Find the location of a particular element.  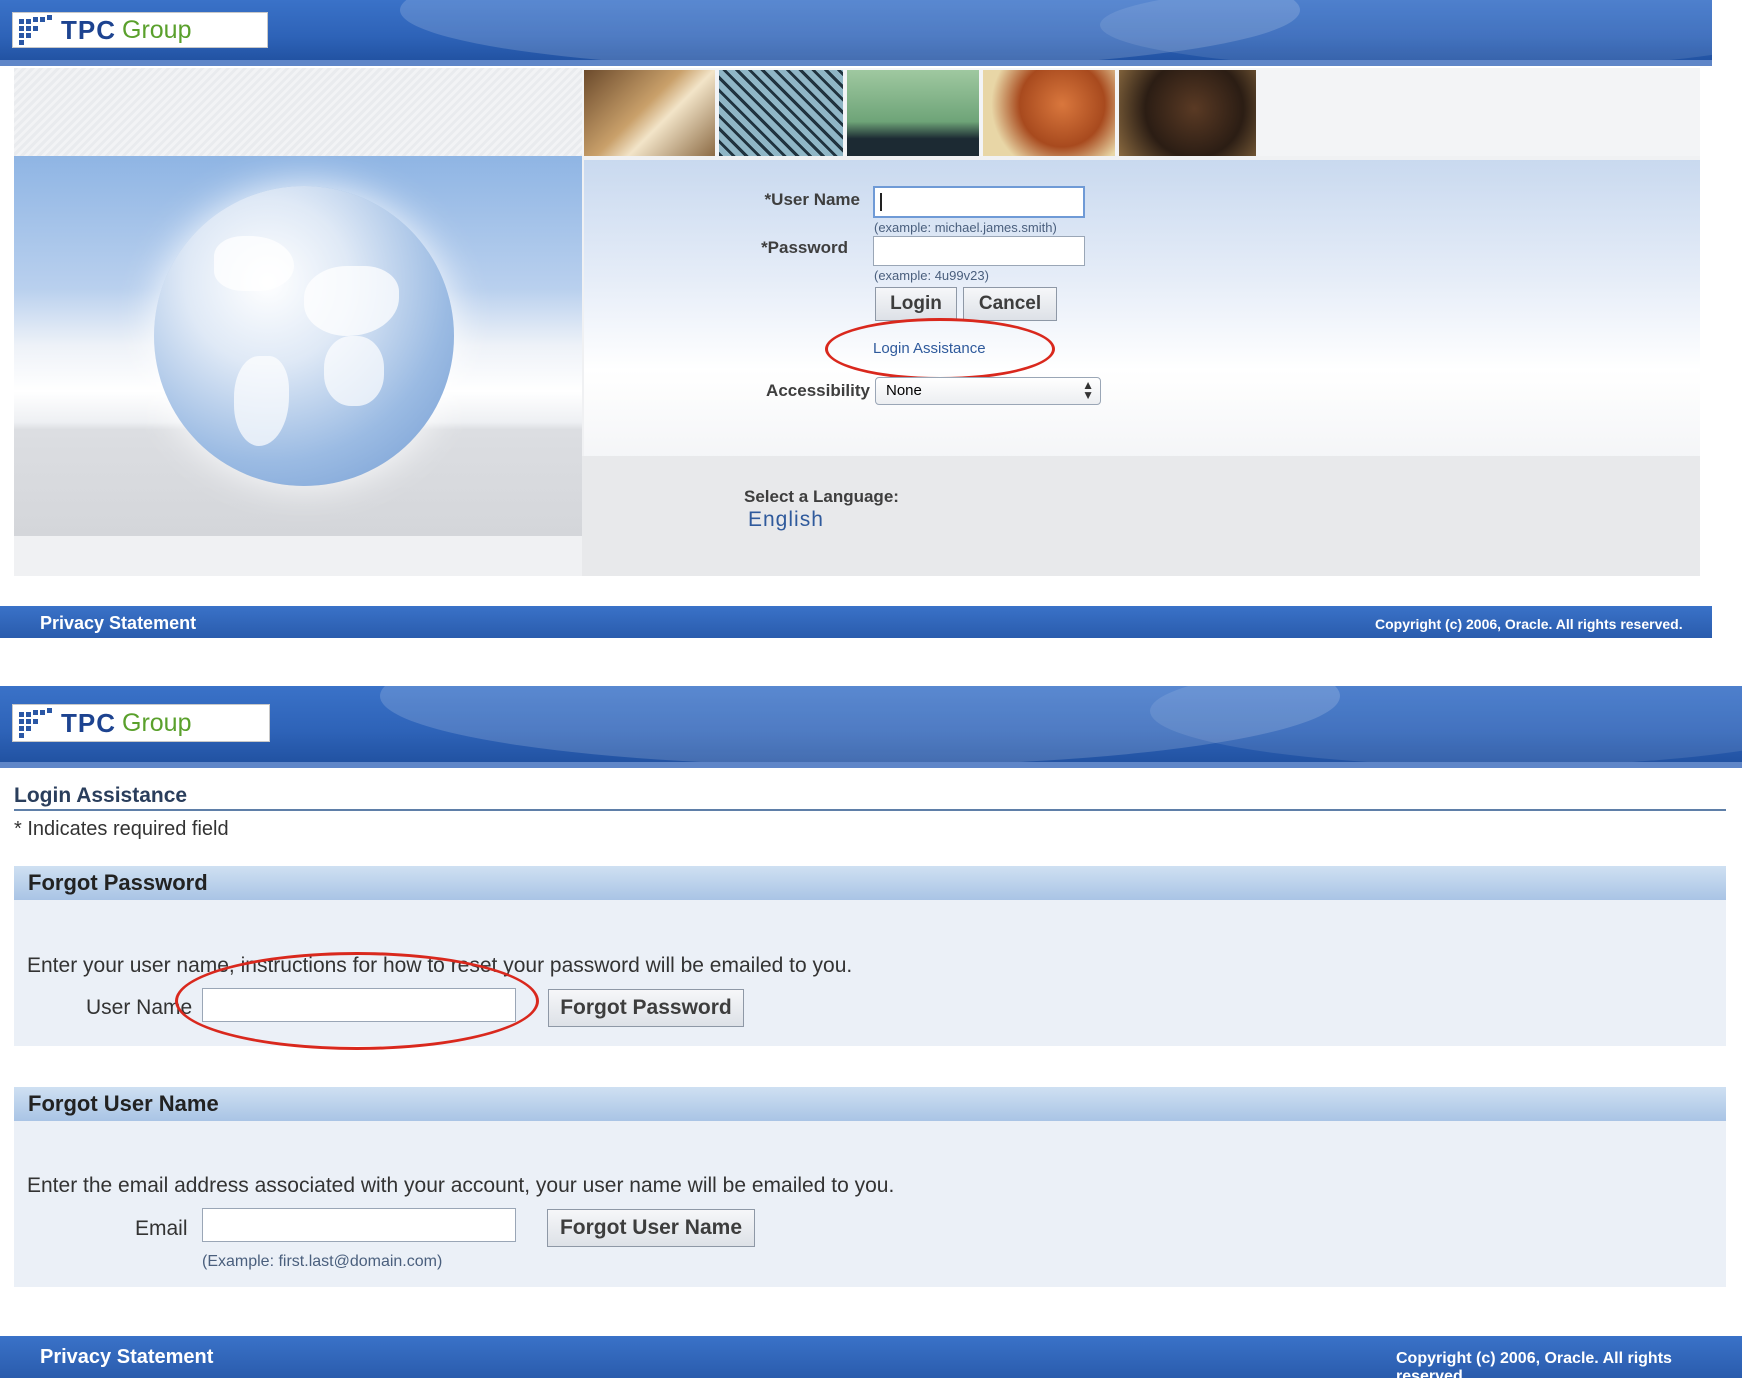

photo-office-workers is located at coordinates (649, 113).